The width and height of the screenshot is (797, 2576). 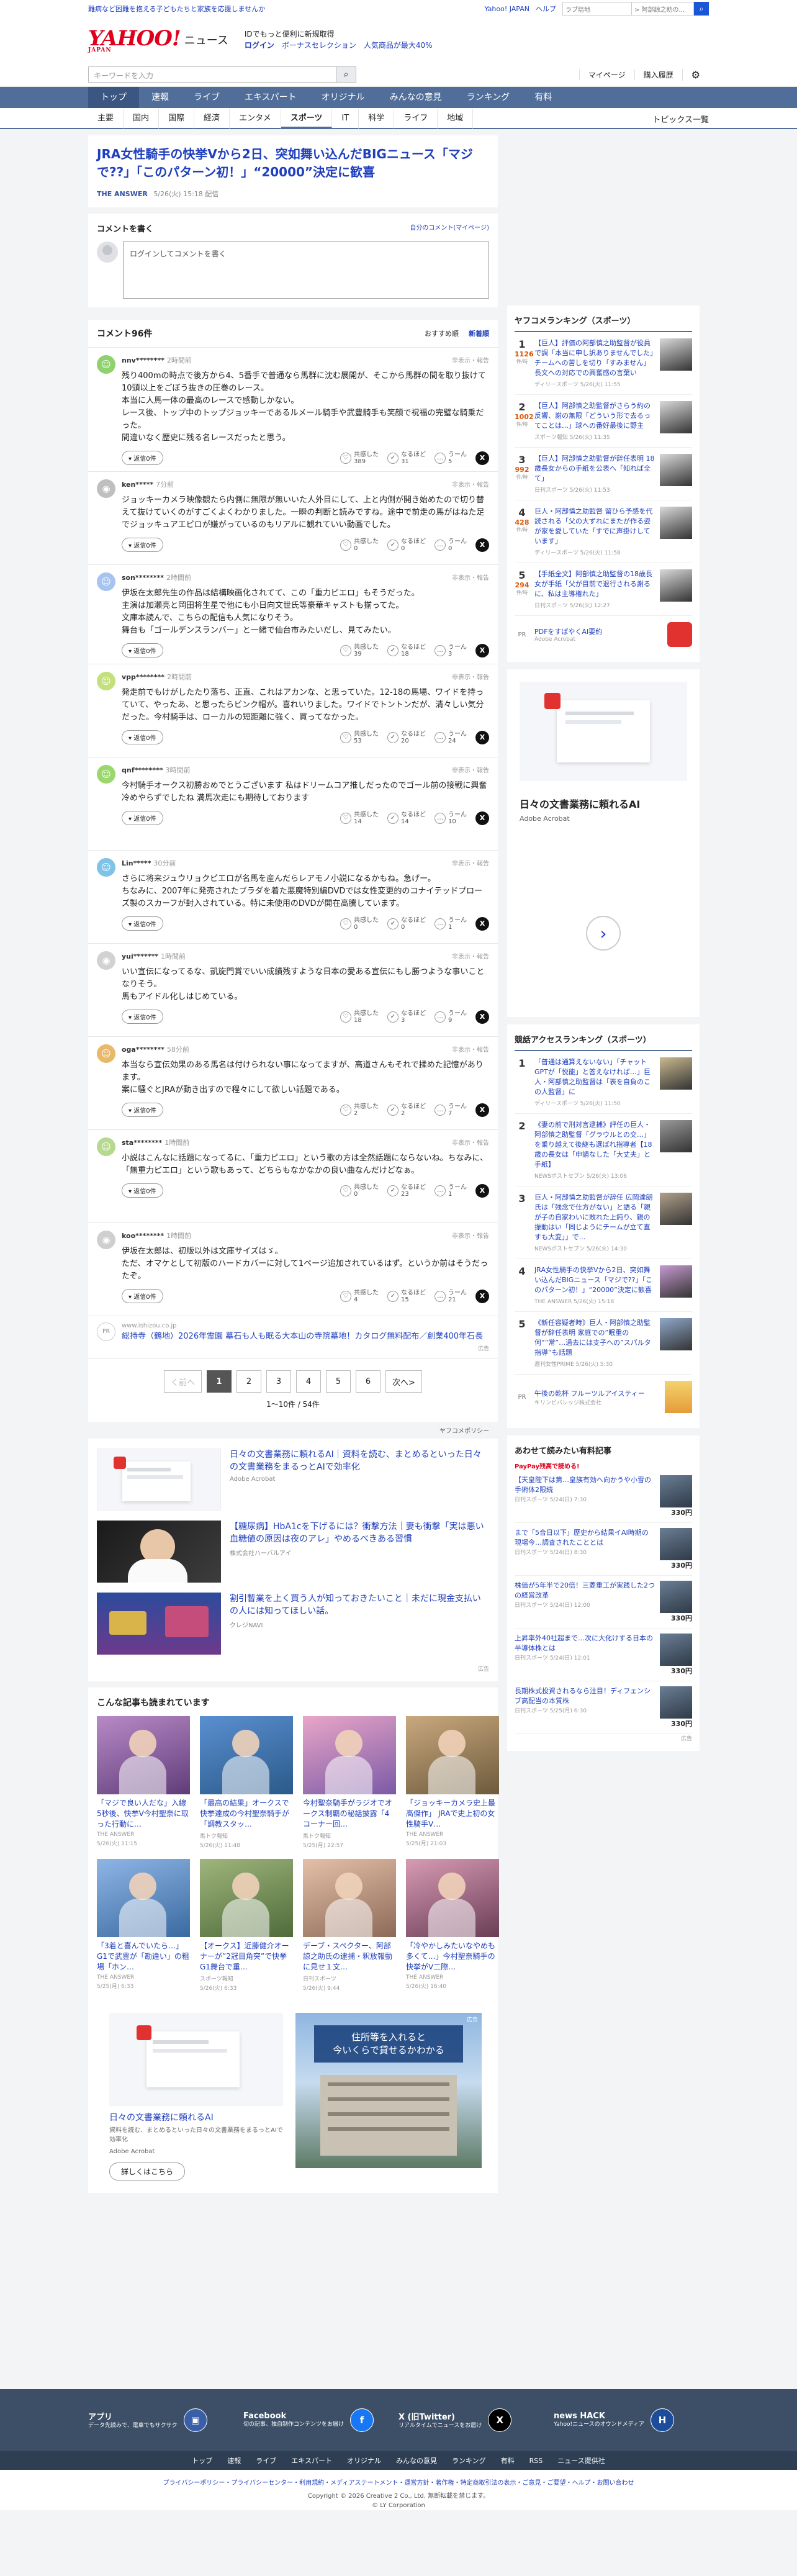 I want to click on reaction-2: … うーん 3, so click(x=451, y=651).